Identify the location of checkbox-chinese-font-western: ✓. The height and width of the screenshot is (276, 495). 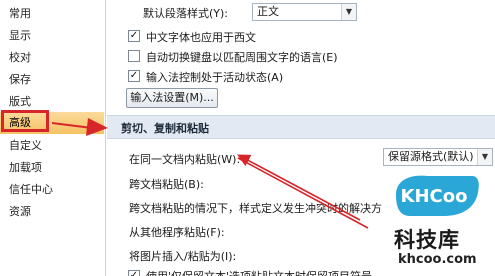
(134, 36).